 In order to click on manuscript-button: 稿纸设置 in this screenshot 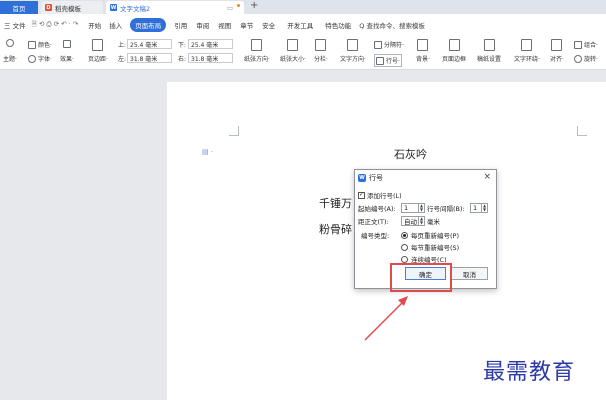, I will do `click(489, 51)`.